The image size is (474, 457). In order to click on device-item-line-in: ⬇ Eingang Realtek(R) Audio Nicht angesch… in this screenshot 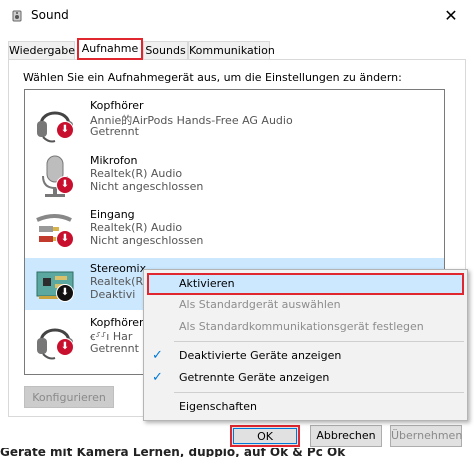, I will do `click(234, 230)`.